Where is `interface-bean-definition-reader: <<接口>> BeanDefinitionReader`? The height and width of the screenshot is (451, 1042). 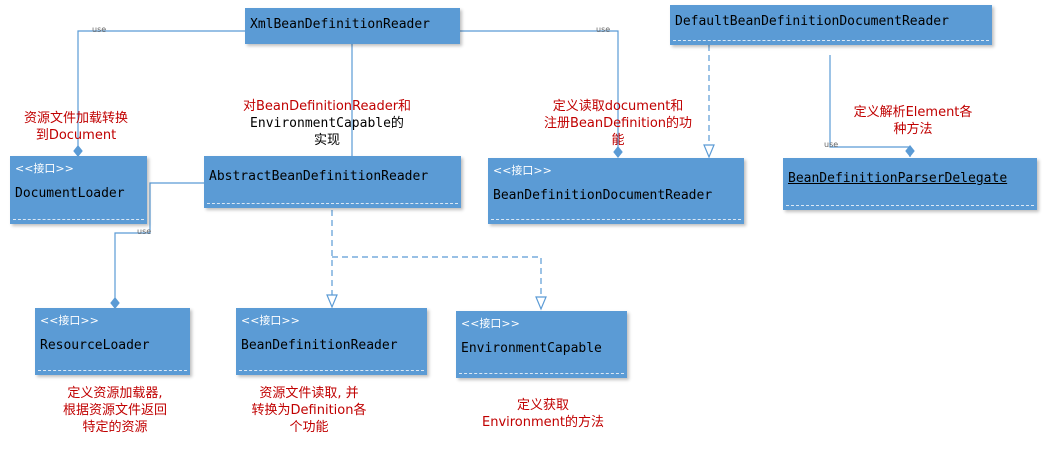
interface-bean-definition-reader: <<接口>> BeanDefinitionReader is located at coordinates (331, 341).